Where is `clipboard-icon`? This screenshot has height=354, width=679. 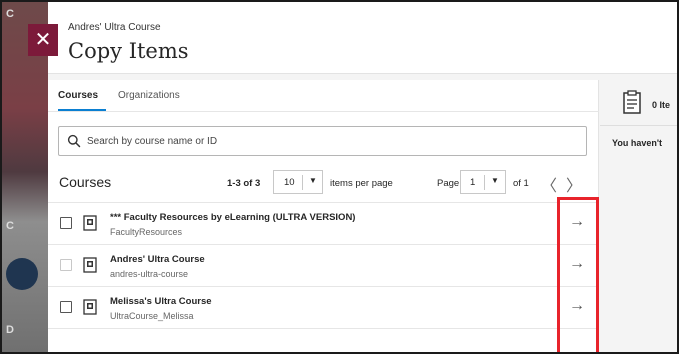 clipboard-icon is located at coordinates (632, 102).